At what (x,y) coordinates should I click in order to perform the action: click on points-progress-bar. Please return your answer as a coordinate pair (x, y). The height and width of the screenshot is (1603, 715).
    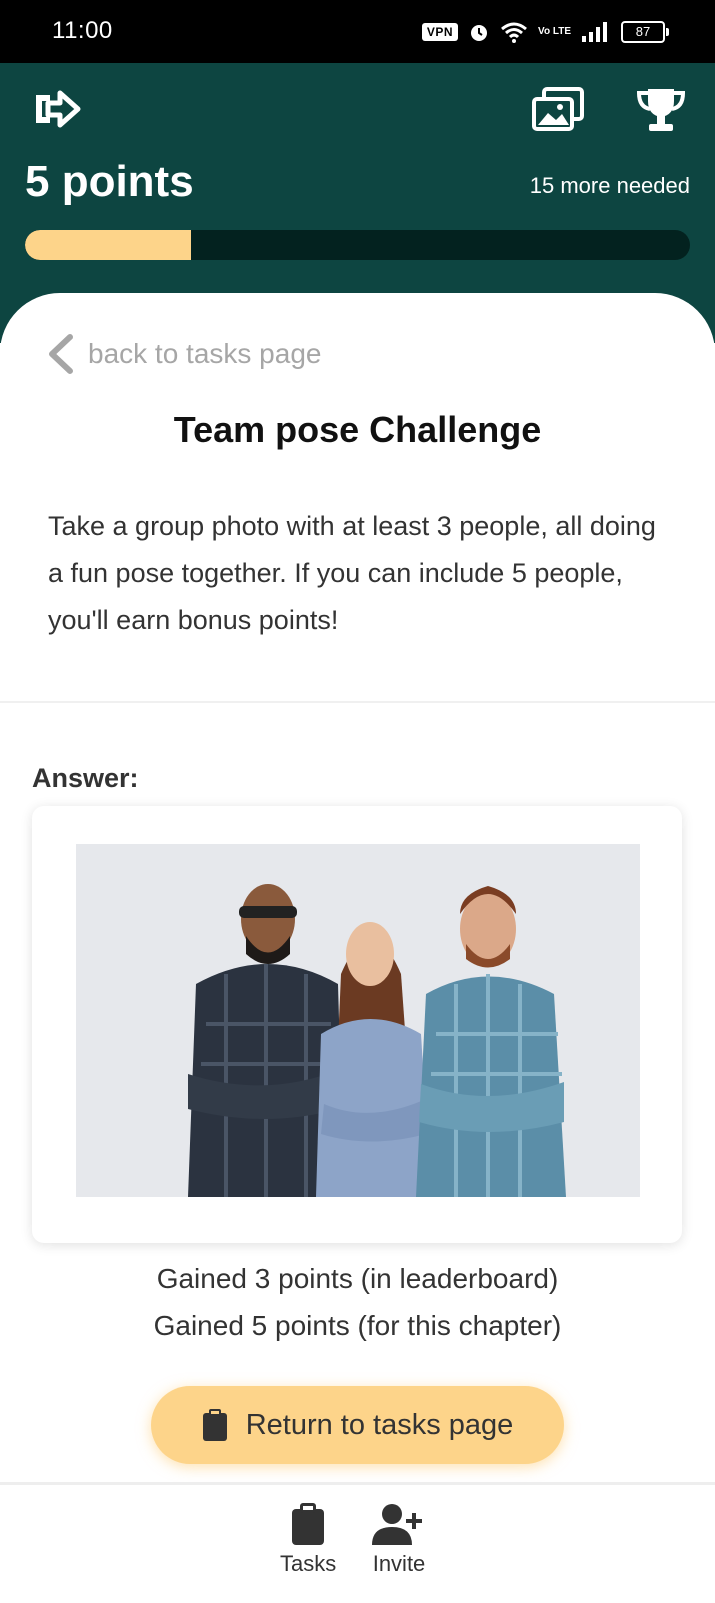
    Looking at the image, I should click on (357, 245).